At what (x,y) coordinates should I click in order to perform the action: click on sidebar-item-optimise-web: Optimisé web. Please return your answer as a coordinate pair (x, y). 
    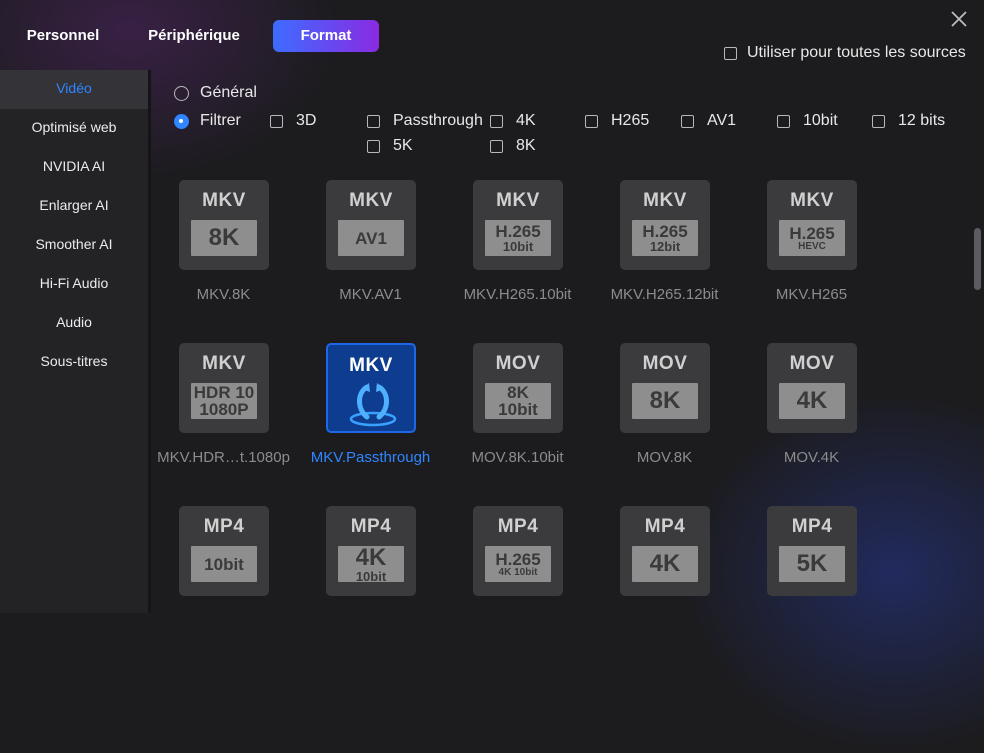
    Looking at the image, I should click on (74, 128).